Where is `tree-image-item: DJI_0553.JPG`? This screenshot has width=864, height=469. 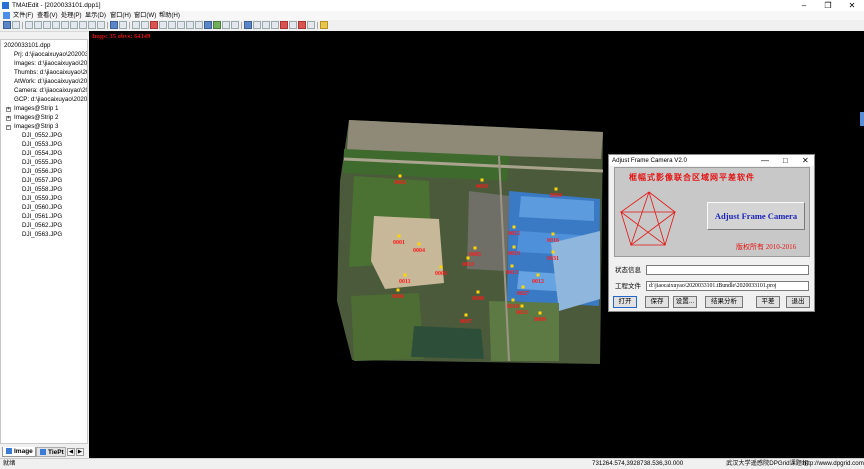 tree-image-item: DJI_0553.JPG is located at coordinates (42, 145).